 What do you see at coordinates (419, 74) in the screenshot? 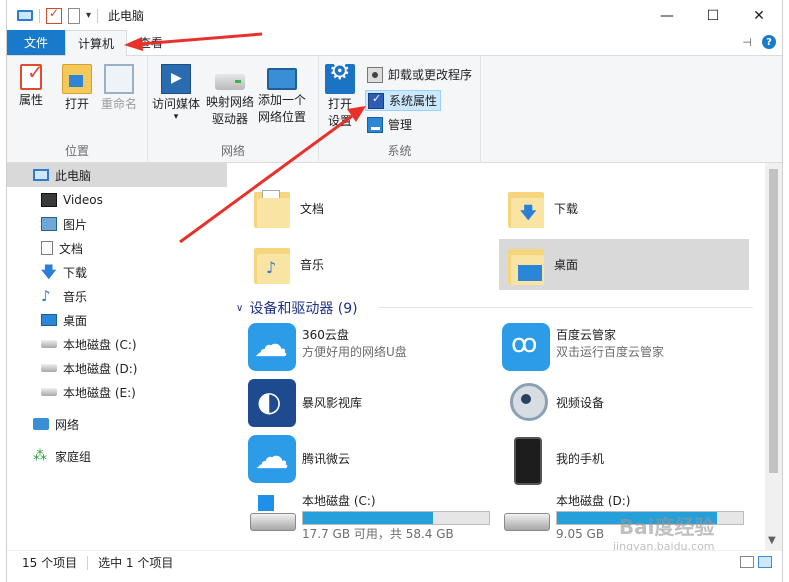
I see `uninstall-programs-button: 卸载或更改程序` at bounding box center [419, 74].